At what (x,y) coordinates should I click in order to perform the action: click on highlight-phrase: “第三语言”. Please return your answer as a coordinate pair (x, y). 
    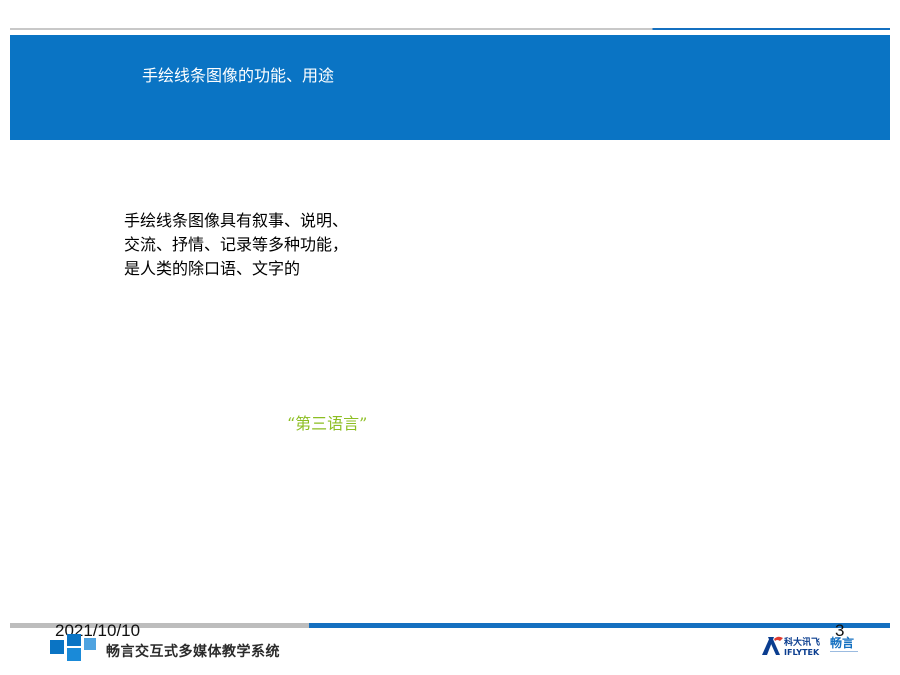
    Looking at the image, I should click on (327, 423).